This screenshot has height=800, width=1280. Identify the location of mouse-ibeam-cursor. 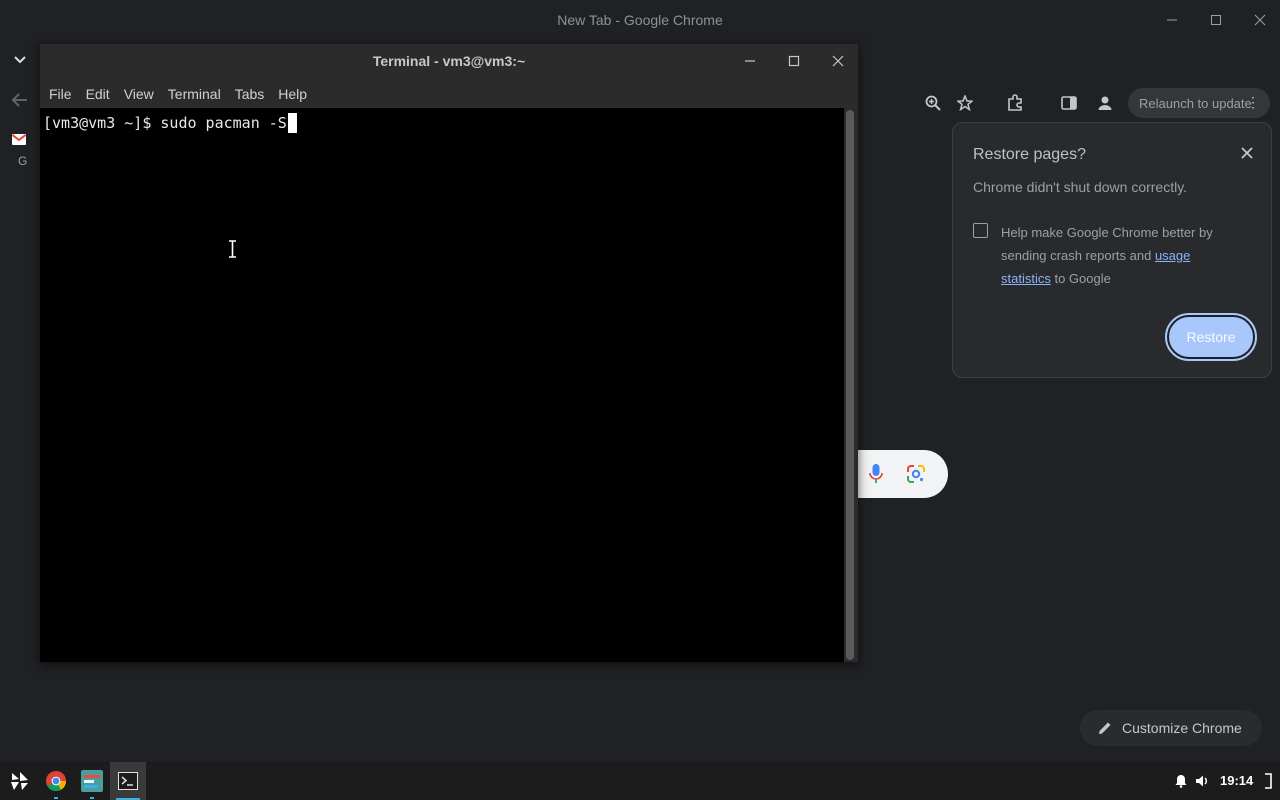
(232, 249).